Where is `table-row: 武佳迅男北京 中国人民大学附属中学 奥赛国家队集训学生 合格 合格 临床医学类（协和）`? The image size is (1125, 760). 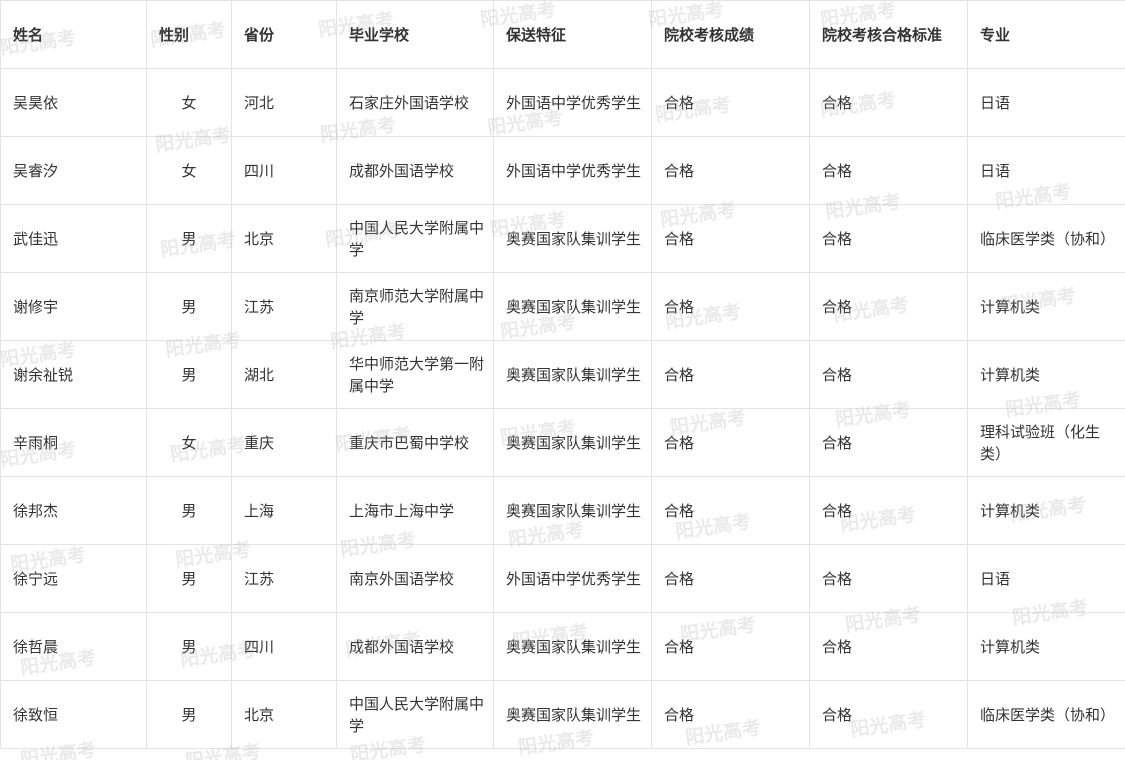
table-row: 武佳迅男北京 中国人民大学附属中学 奥赛国家队集训学生 合格 合格 临床医学类（协和） is located at coordinates (562, 238).